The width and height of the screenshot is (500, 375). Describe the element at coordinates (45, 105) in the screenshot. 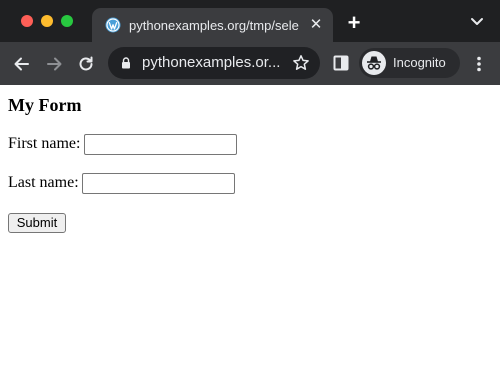

I see `form-heading: My Form` at that location.